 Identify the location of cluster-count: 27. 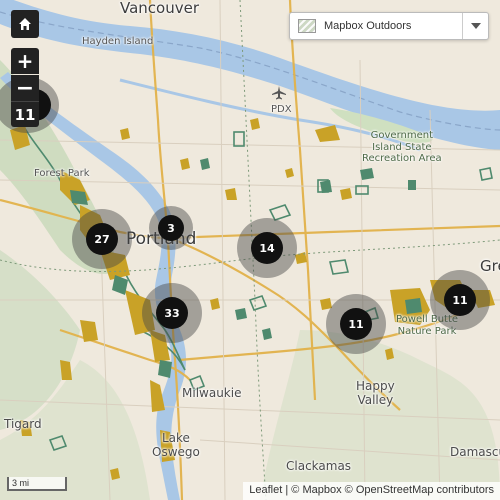
(102, 239).